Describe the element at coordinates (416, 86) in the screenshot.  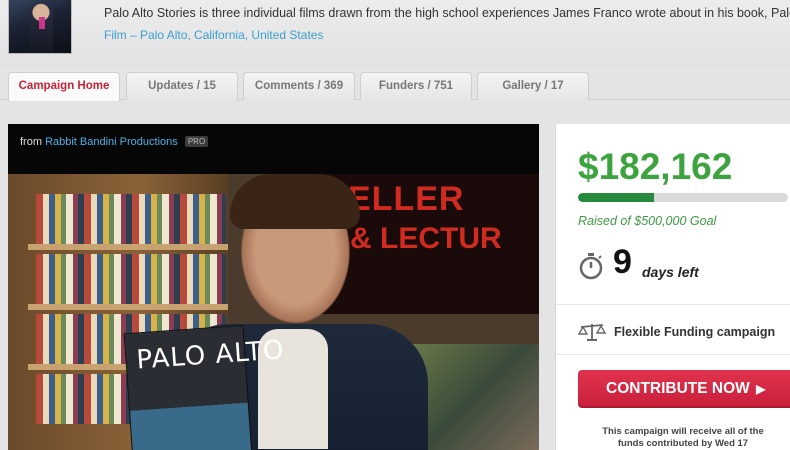
I see `tab-funders: Funders / 751` at that location.